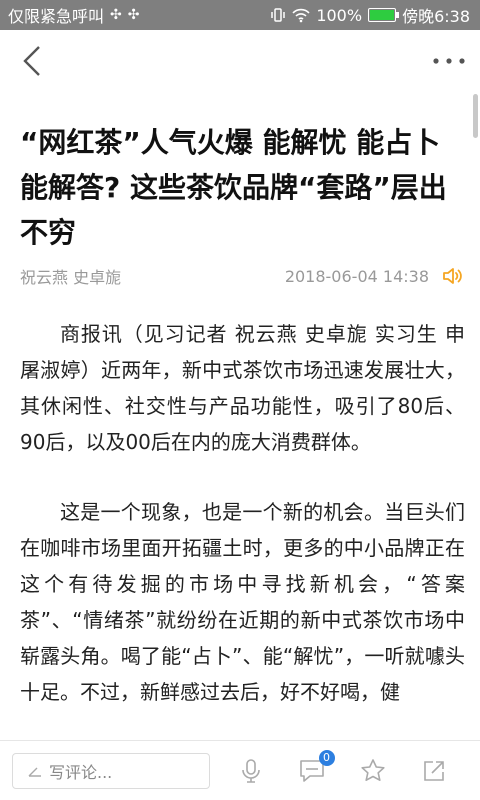  I want to click on status-left: 仅限紧急呼叫 ✣ ✣, so click(73, 15).